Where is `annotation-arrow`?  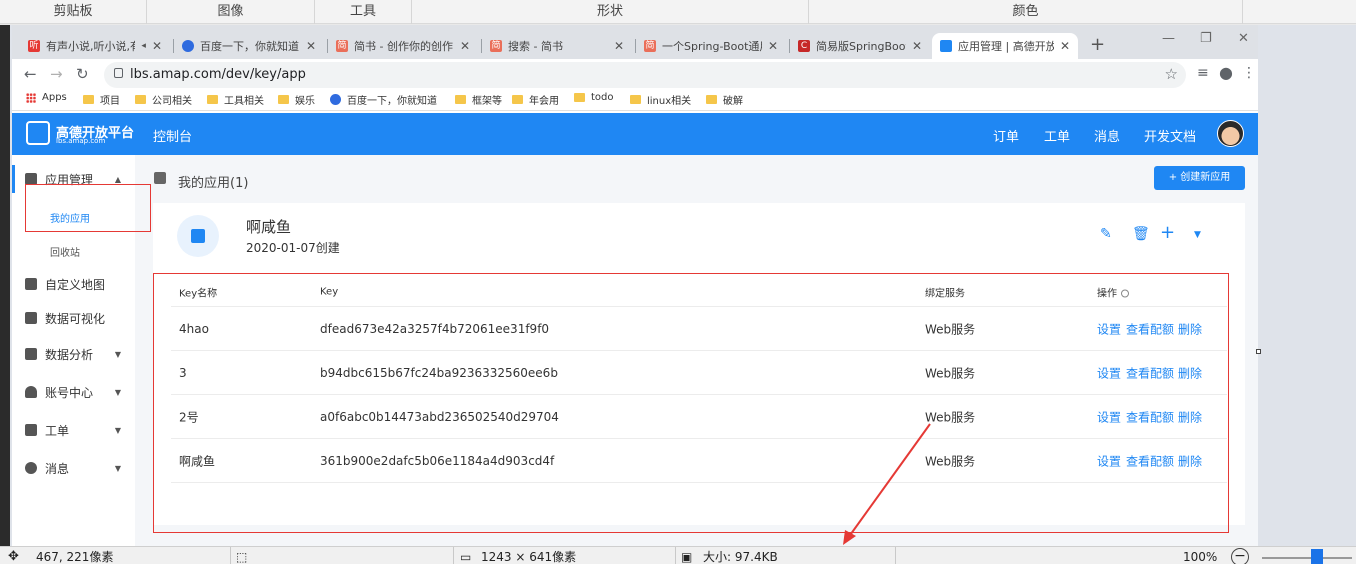
annotation-arrow is located at coordinates (887, 484).